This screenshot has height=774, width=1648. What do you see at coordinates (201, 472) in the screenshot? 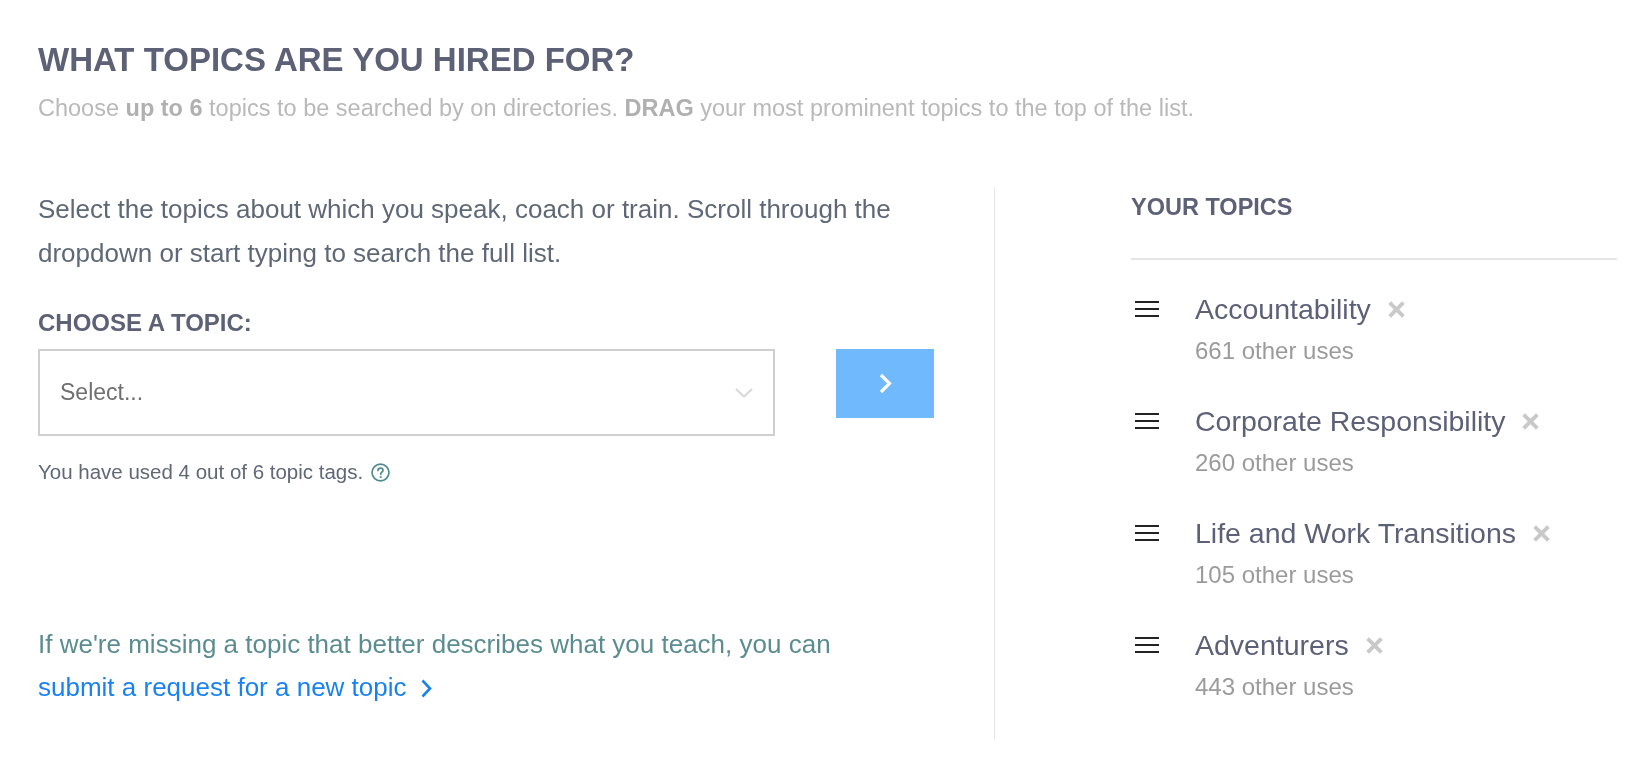
I see `usage-note: You have used 4 out of 6 topic tags.` at bounding box center [201, 472].